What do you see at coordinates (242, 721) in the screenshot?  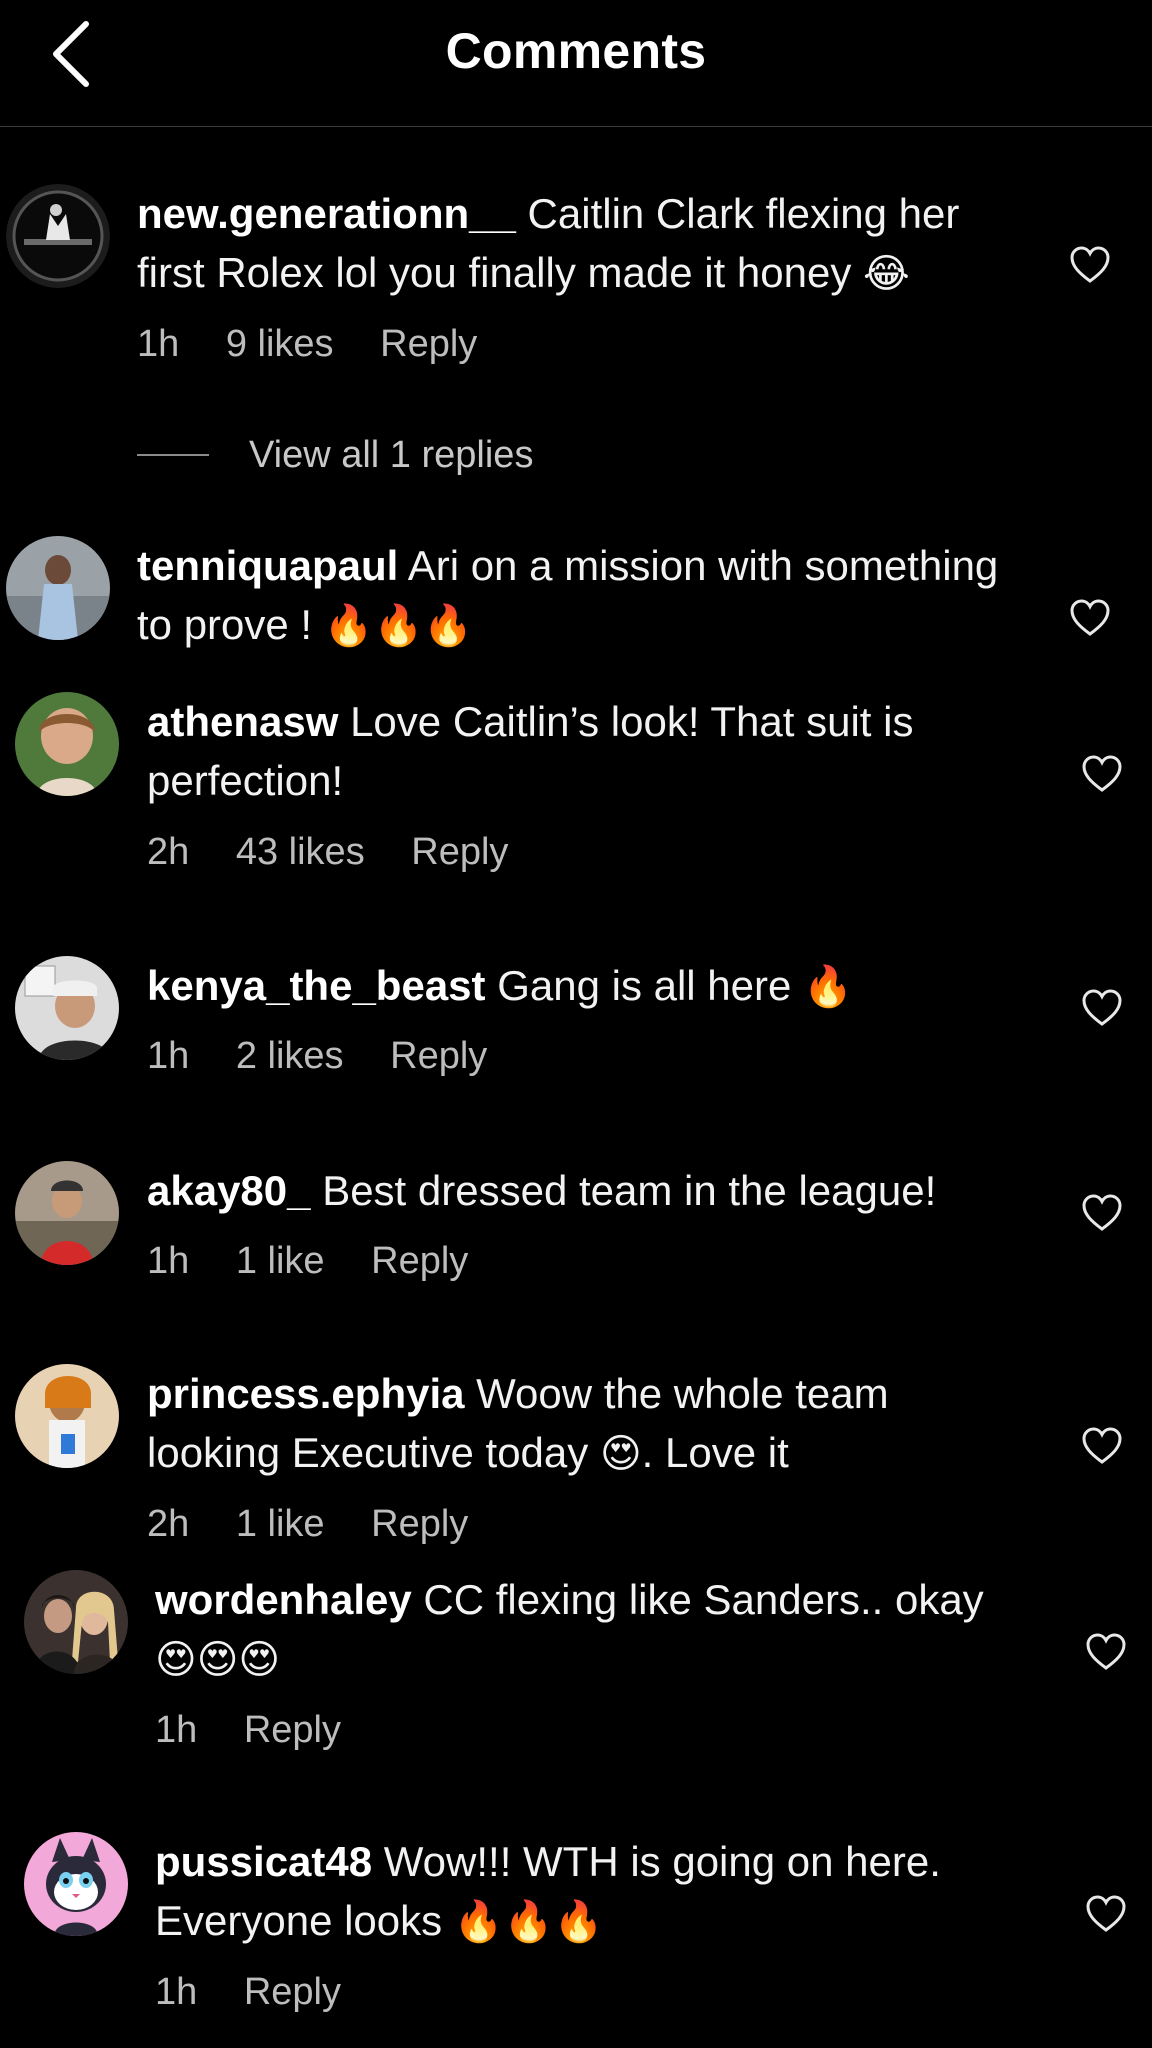 I see `comment-username: athenasw` at bounding box center [242, 721].